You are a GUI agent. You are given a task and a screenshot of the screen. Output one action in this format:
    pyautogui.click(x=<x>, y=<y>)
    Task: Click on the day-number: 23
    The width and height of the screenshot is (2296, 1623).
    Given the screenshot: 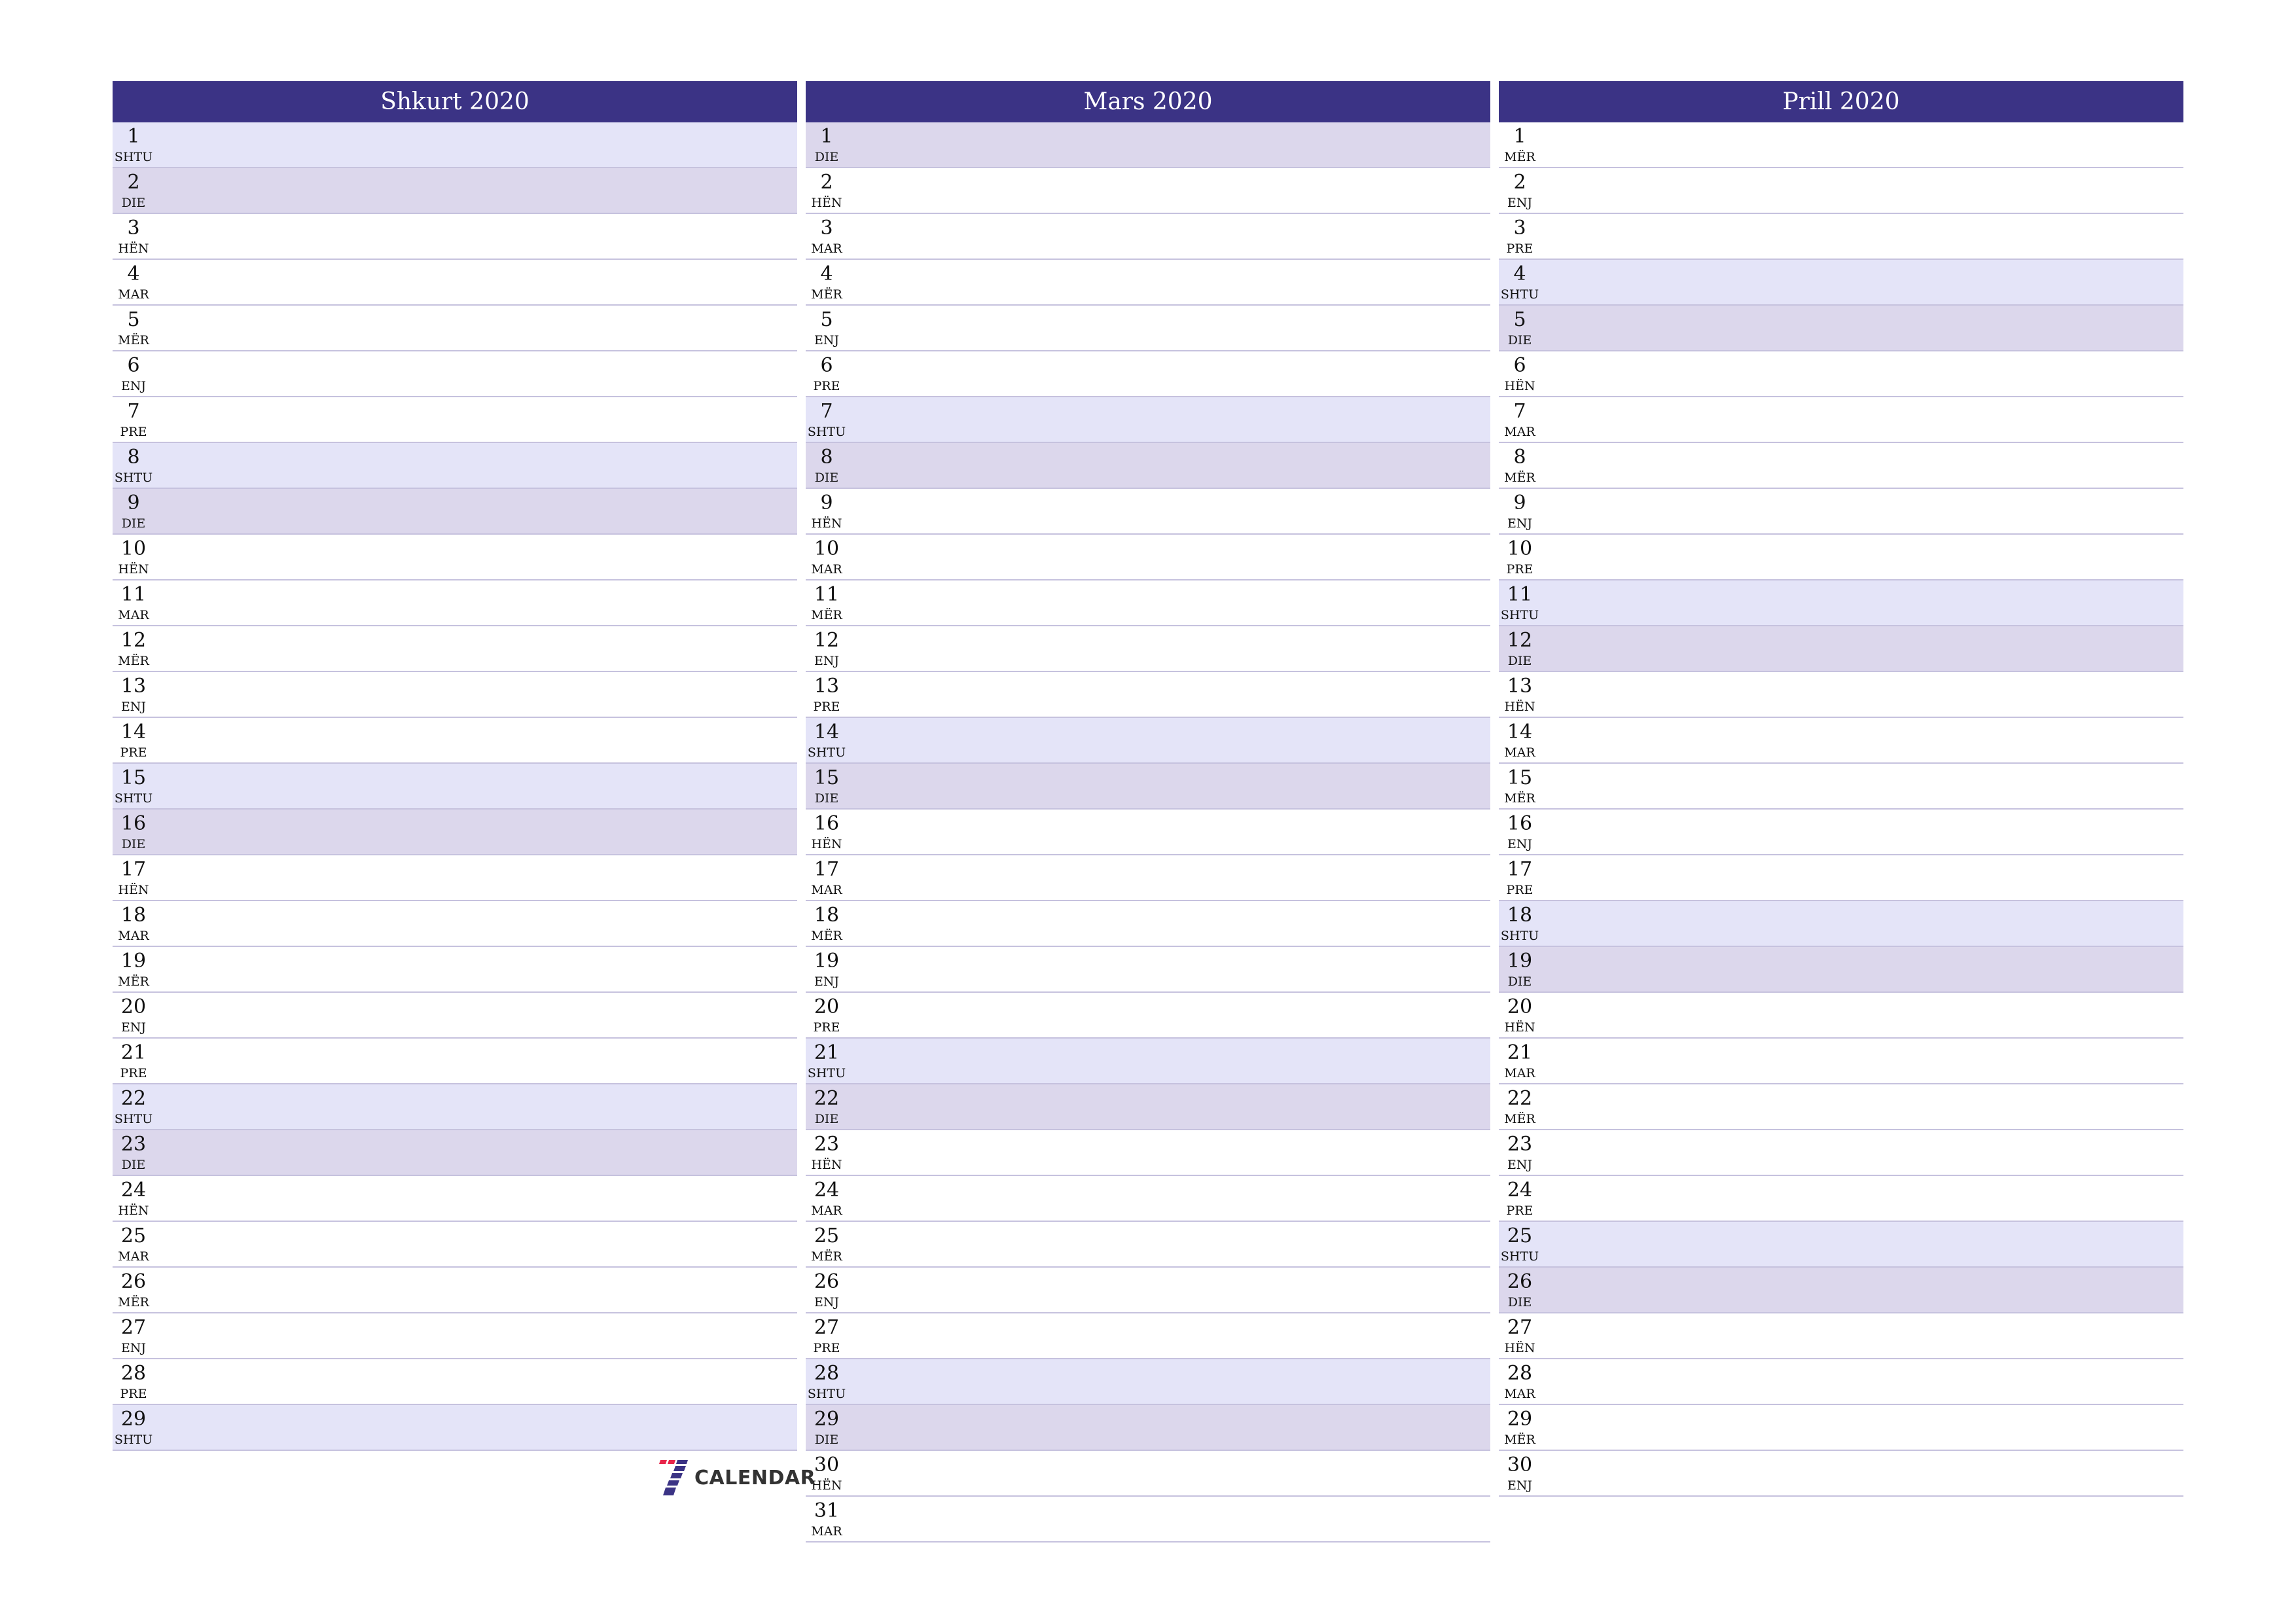 What is the action you would take?
    pyautogui.click(x=1520, y=1144)
    